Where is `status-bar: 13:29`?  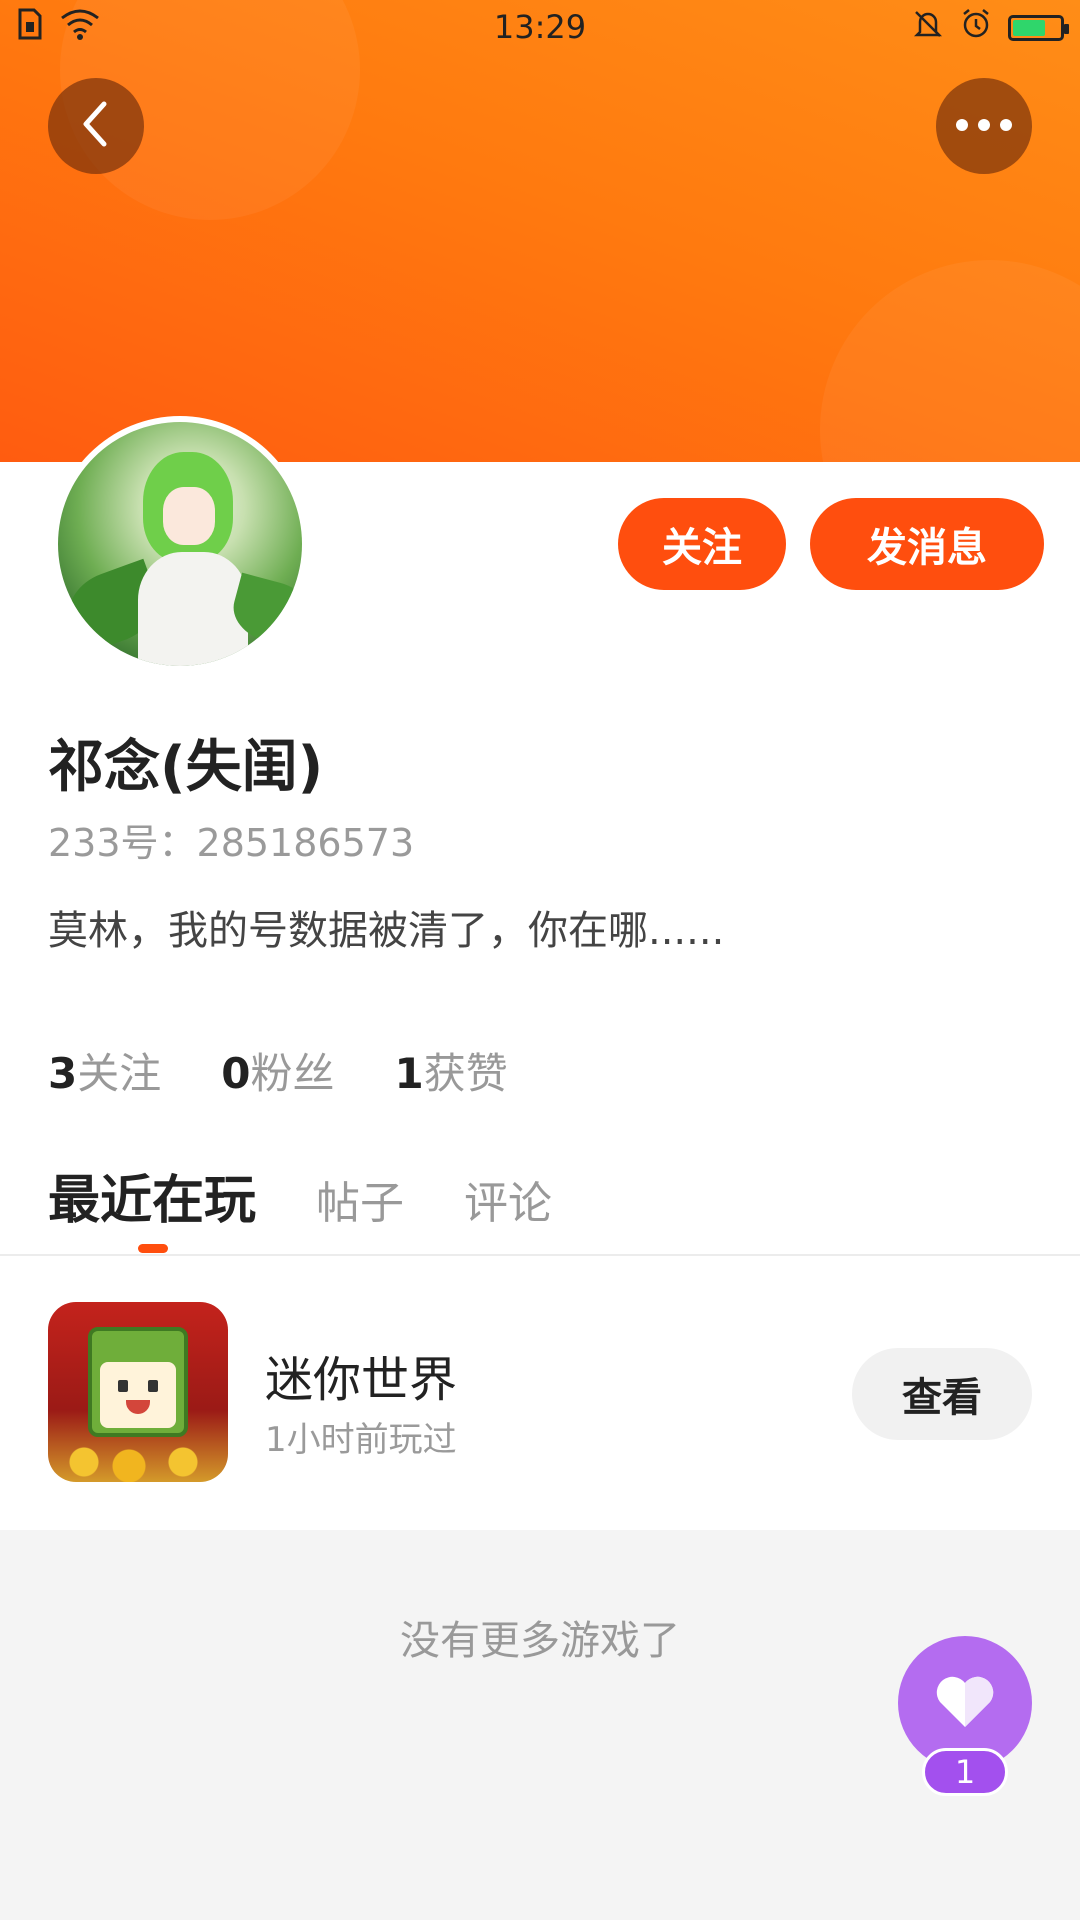 status-bar: 13:29 is located at coordinates (540, 28).